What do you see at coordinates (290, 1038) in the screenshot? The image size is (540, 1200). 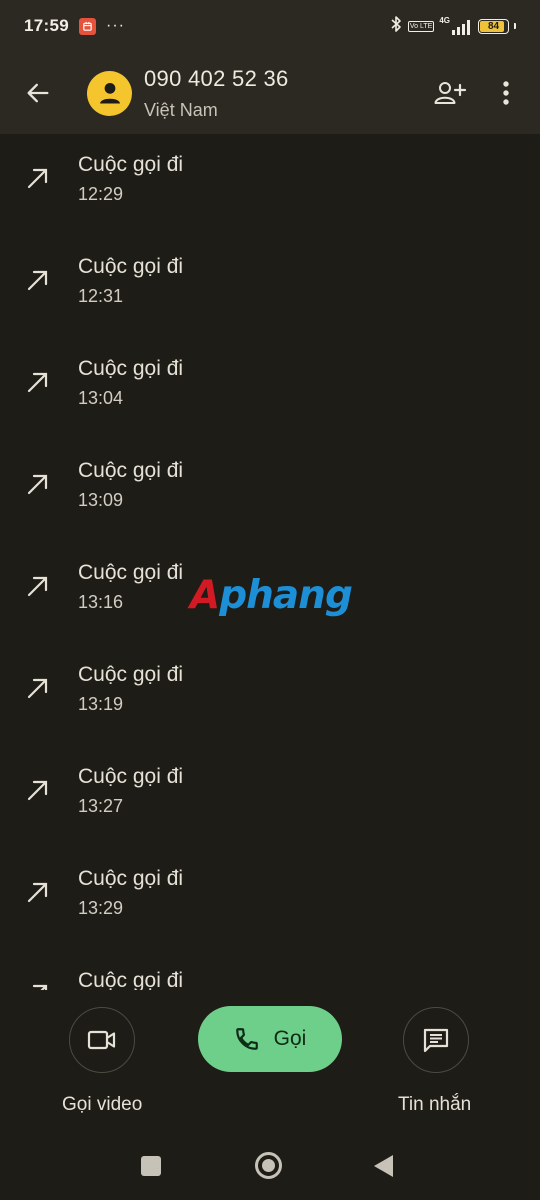 I see `call-button-label: Gọi` at bounding box center [290, 1038].